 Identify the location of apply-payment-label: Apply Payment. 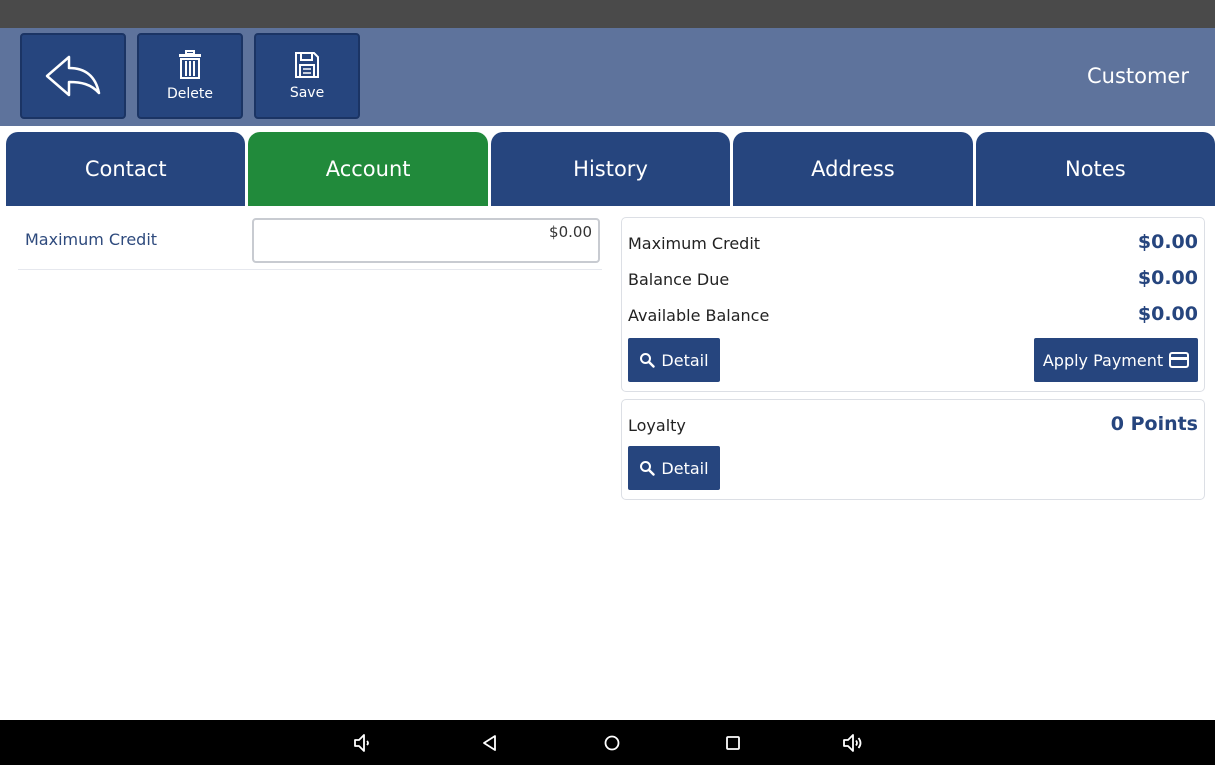
(1103, 360).